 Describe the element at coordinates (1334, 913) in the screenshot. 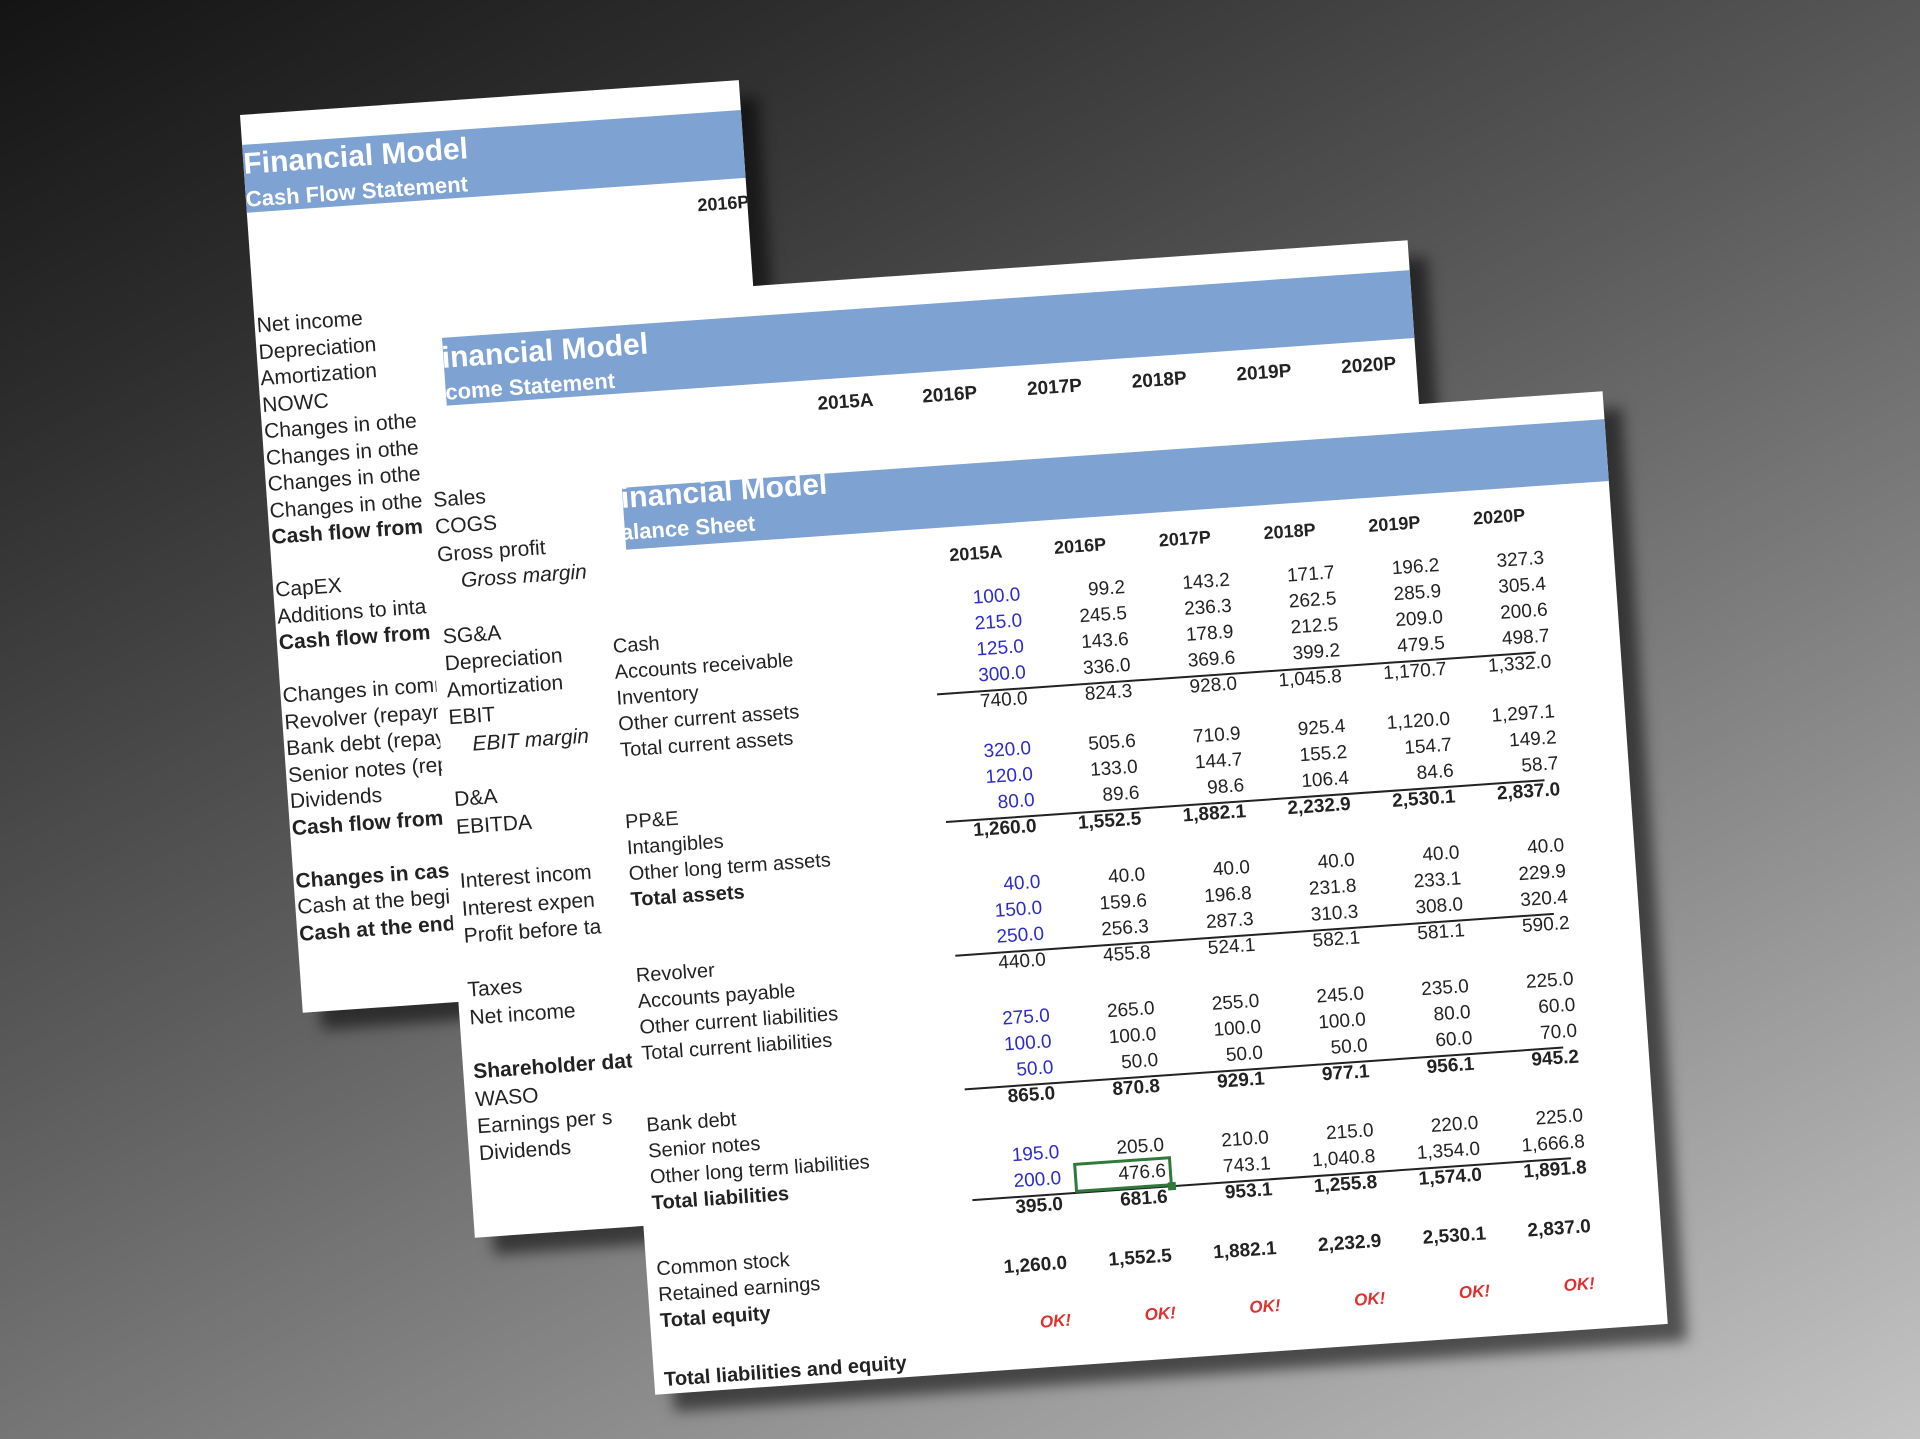

I see `value-cell: 310.3` at that location.